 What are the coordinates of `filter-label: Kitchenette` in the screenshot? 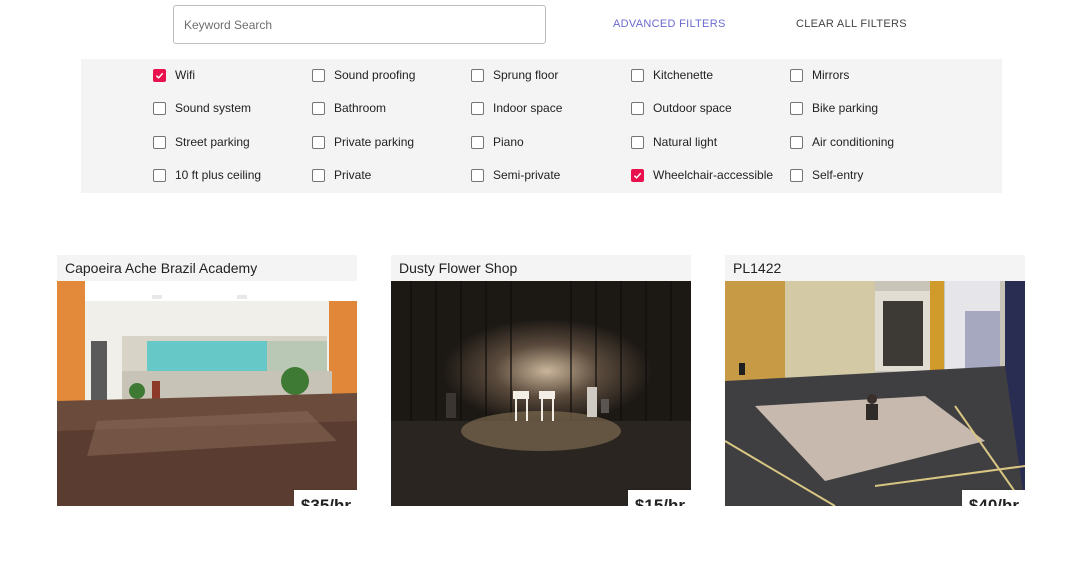 It's located at (683, 75).